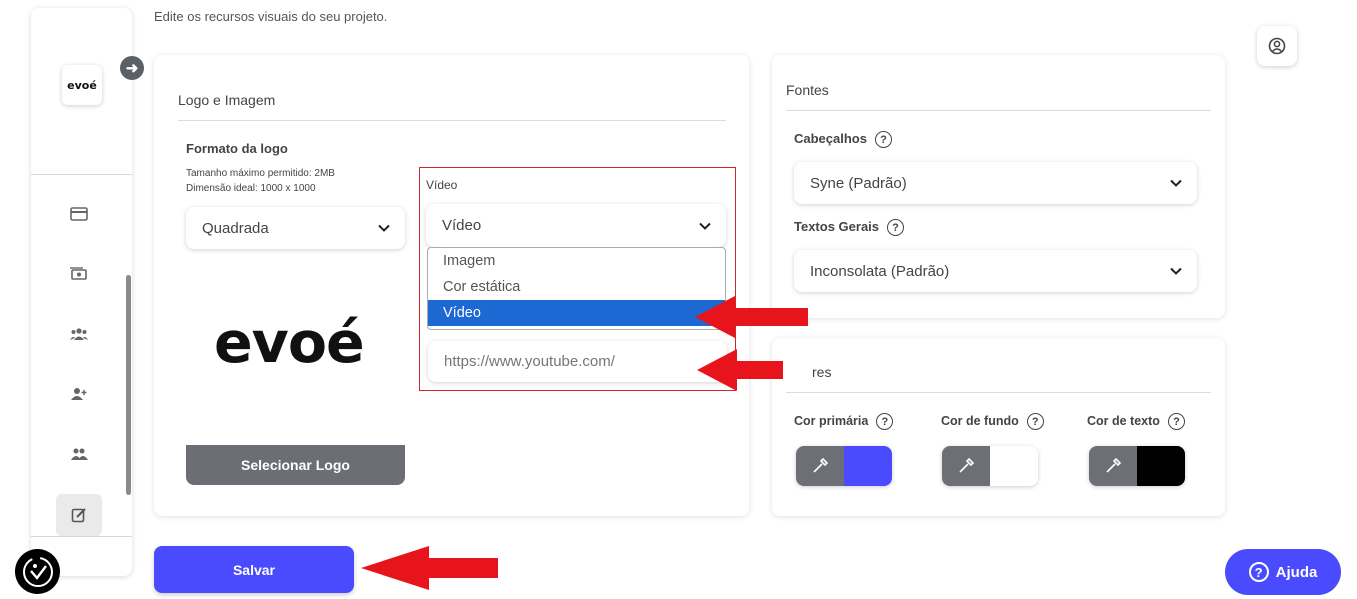 The width and height of the screenshot is (1357, 599). Describe the element at coordinates (995, 183) in the screenshot. I see `headers-font-select: Syne (Padrão)` at that location.